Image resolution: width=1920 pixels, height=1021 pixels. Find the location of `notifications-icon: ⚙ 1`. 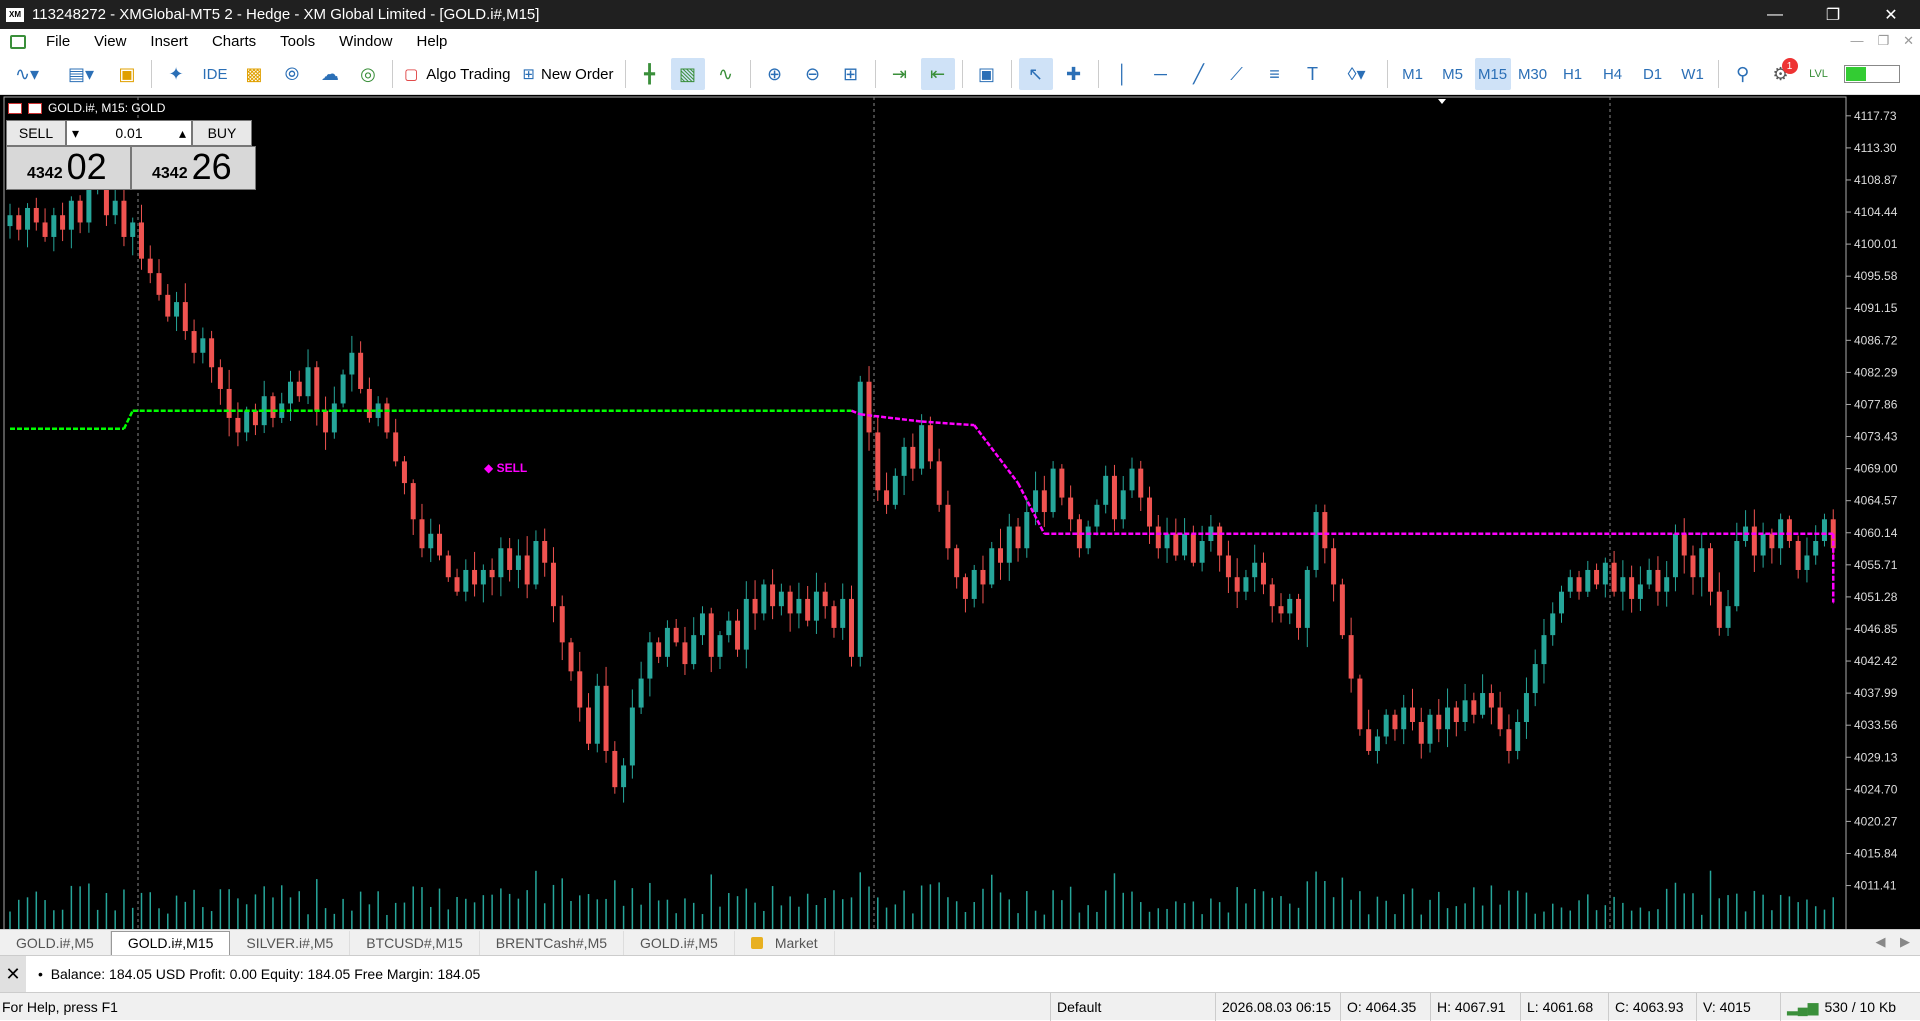

notifications-icon: ⚙ 1 is located at coordinates (1781, 74).